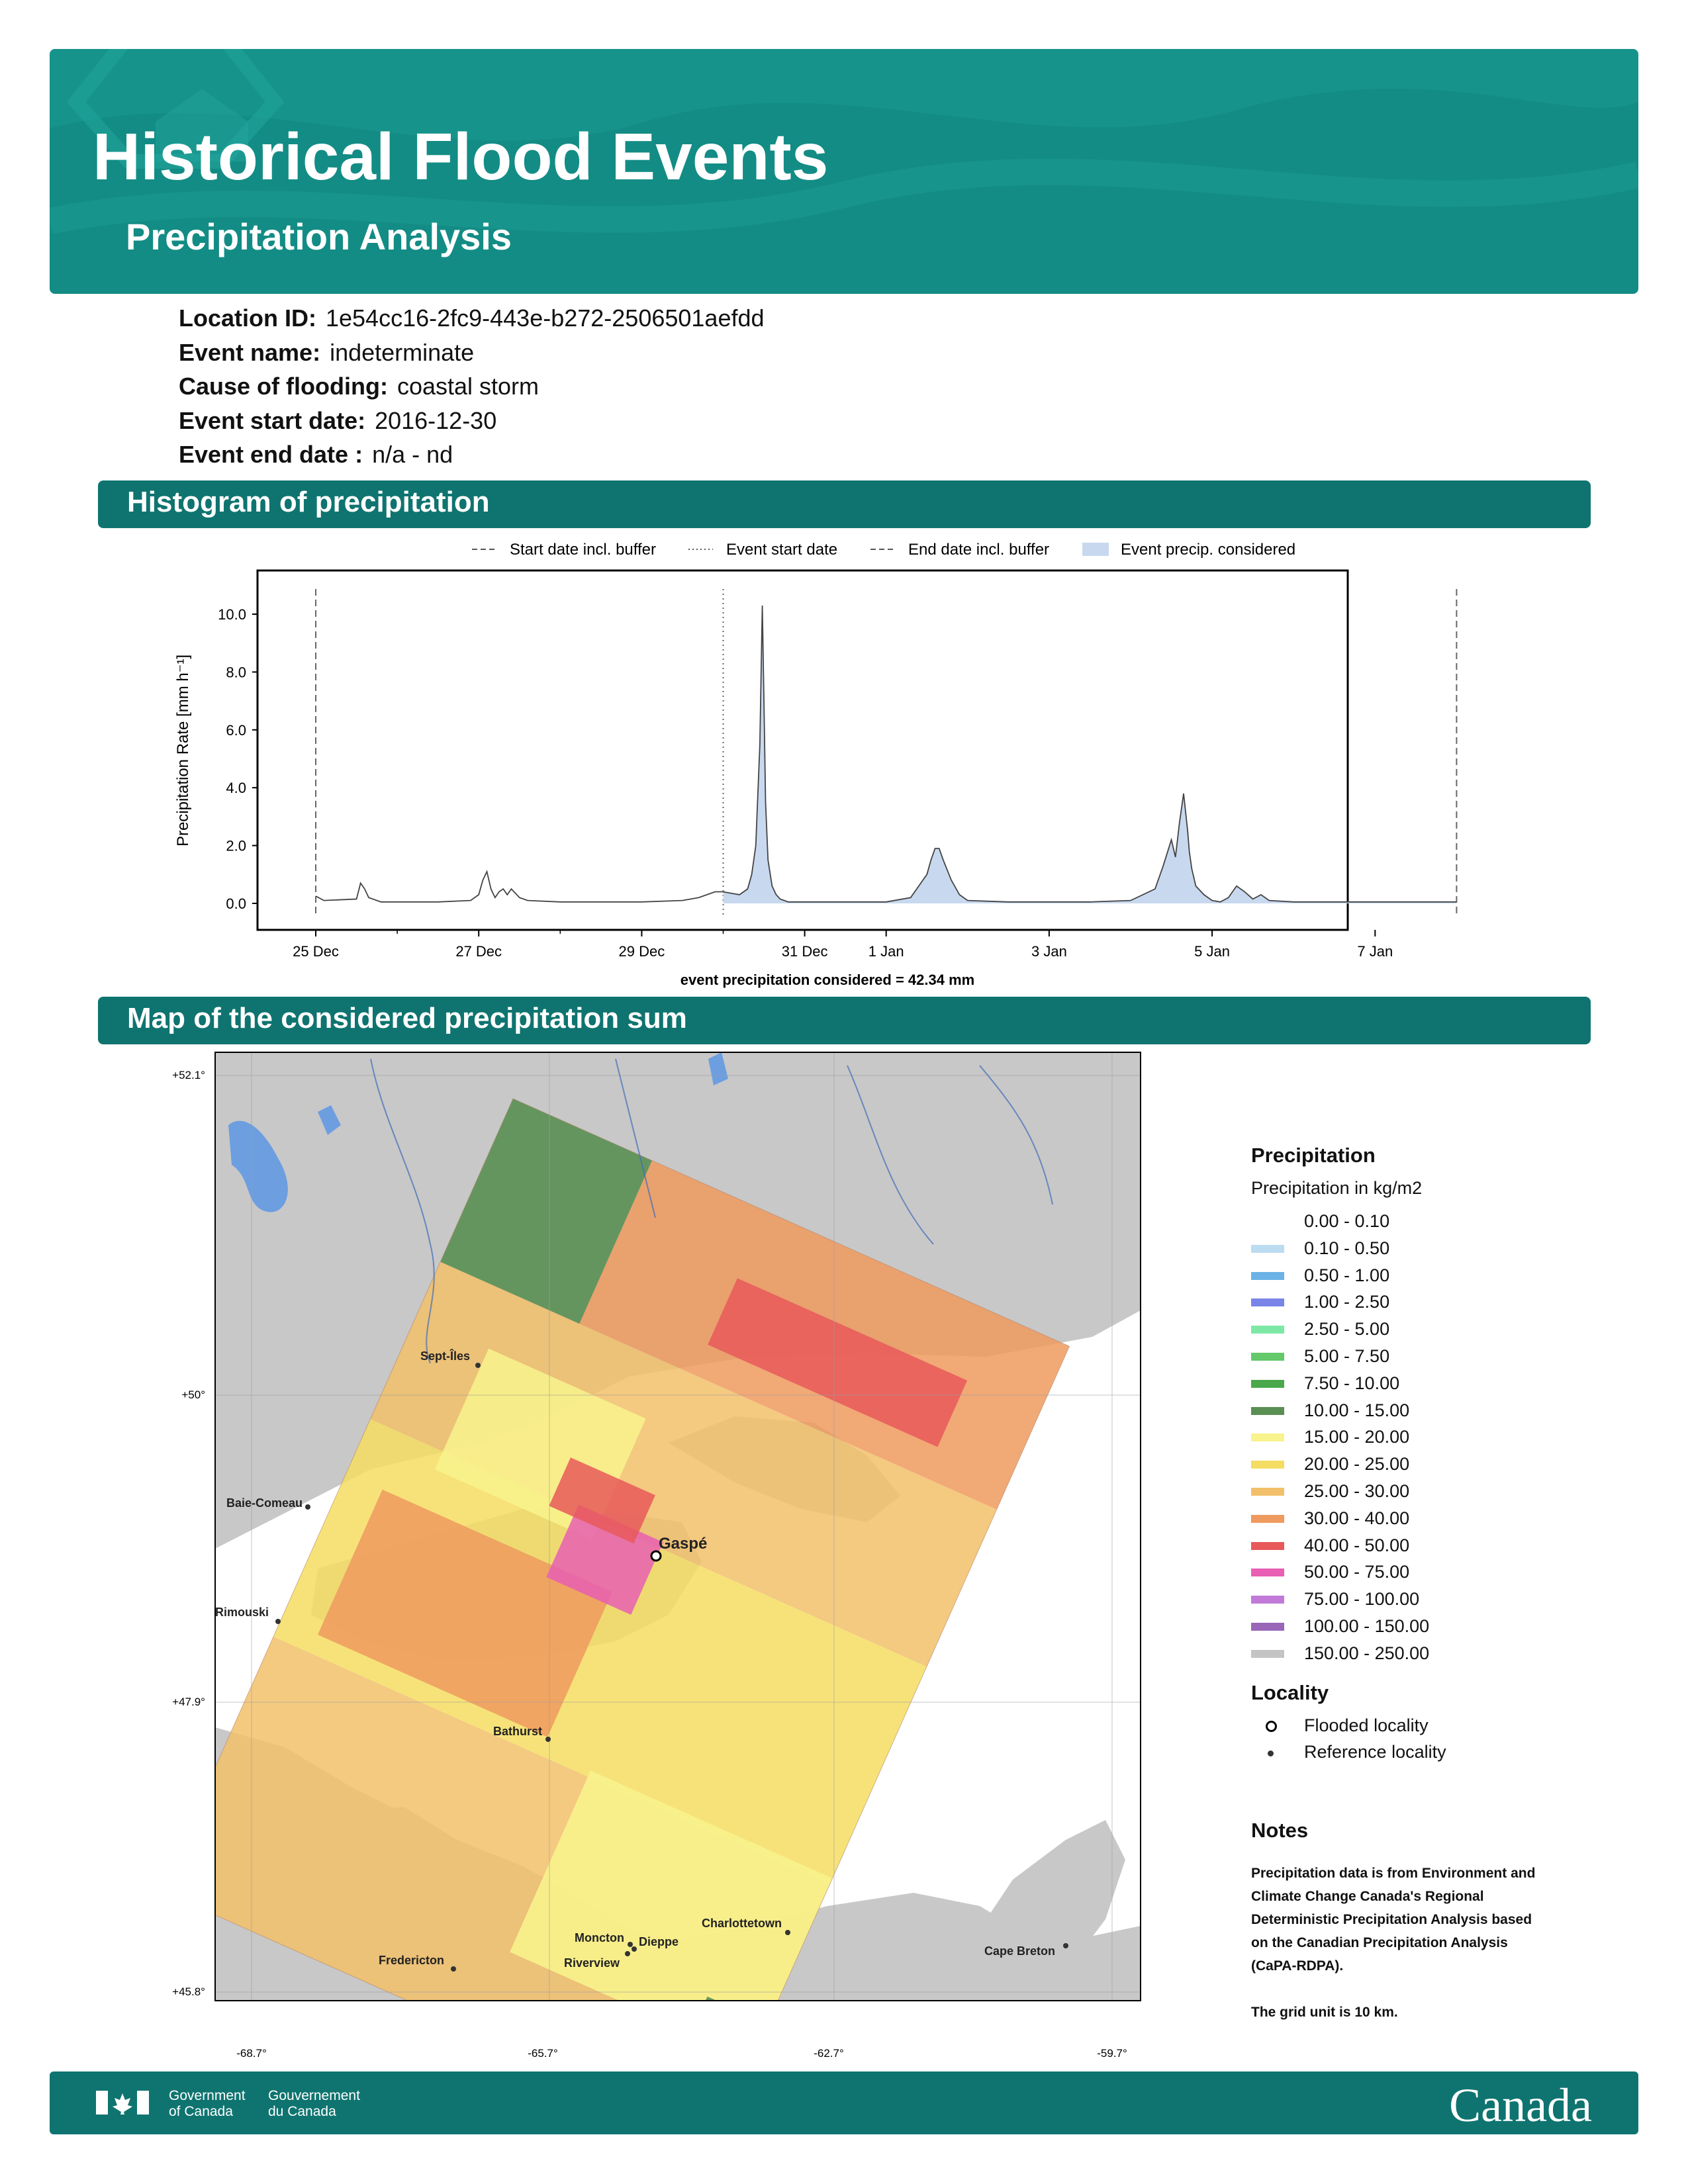 The height and width of the screenshot is (2184, 1688). Describe the element at coordinates (1271, 1726) in the screenshot. I see `flooded-locality-icon` at that location.